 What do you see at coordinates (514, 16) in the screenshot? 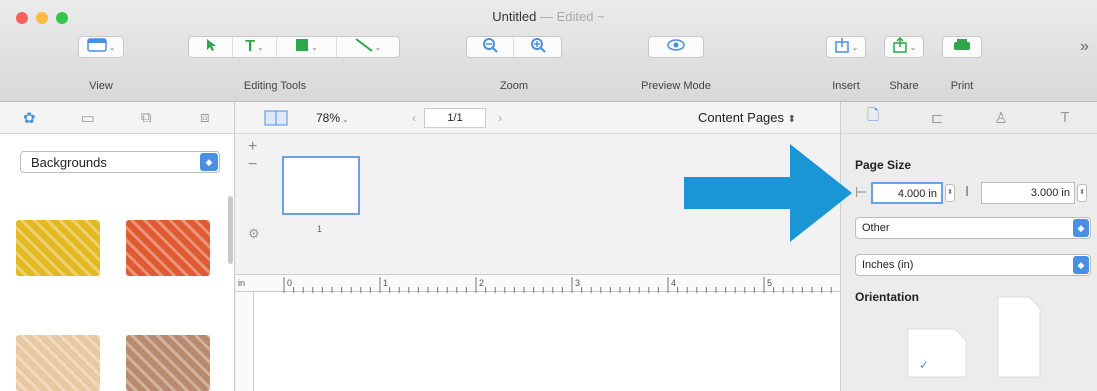
I see `document-title: Untitled` at bounding box center [514, 16].